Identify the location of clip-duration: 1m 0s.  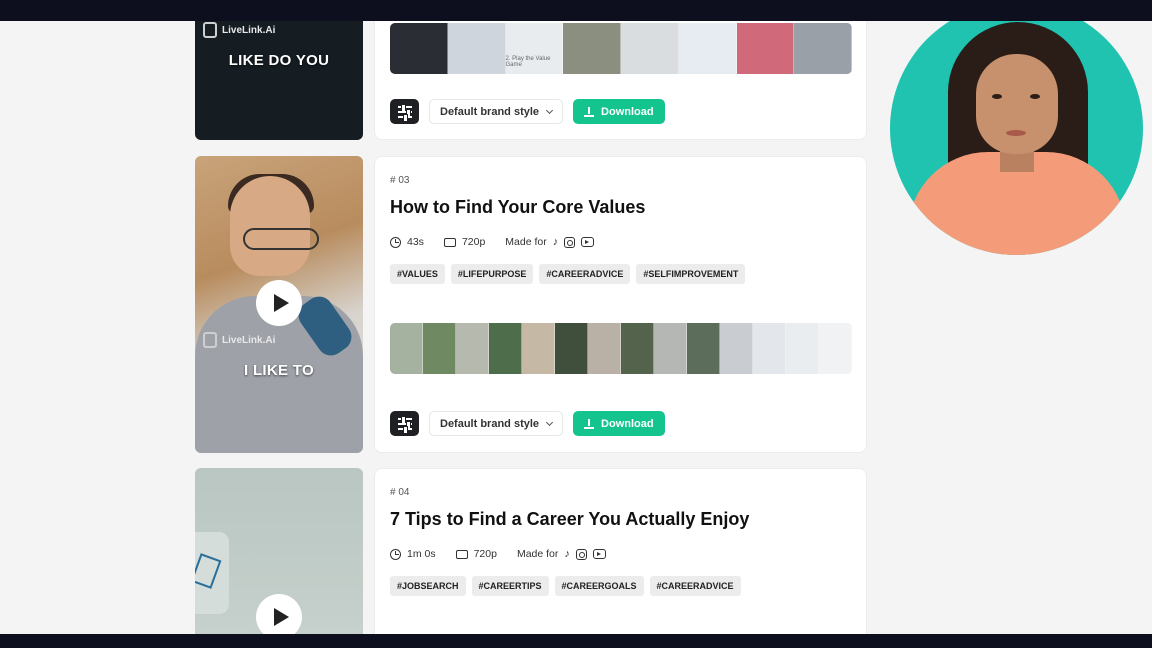
(421, 554).